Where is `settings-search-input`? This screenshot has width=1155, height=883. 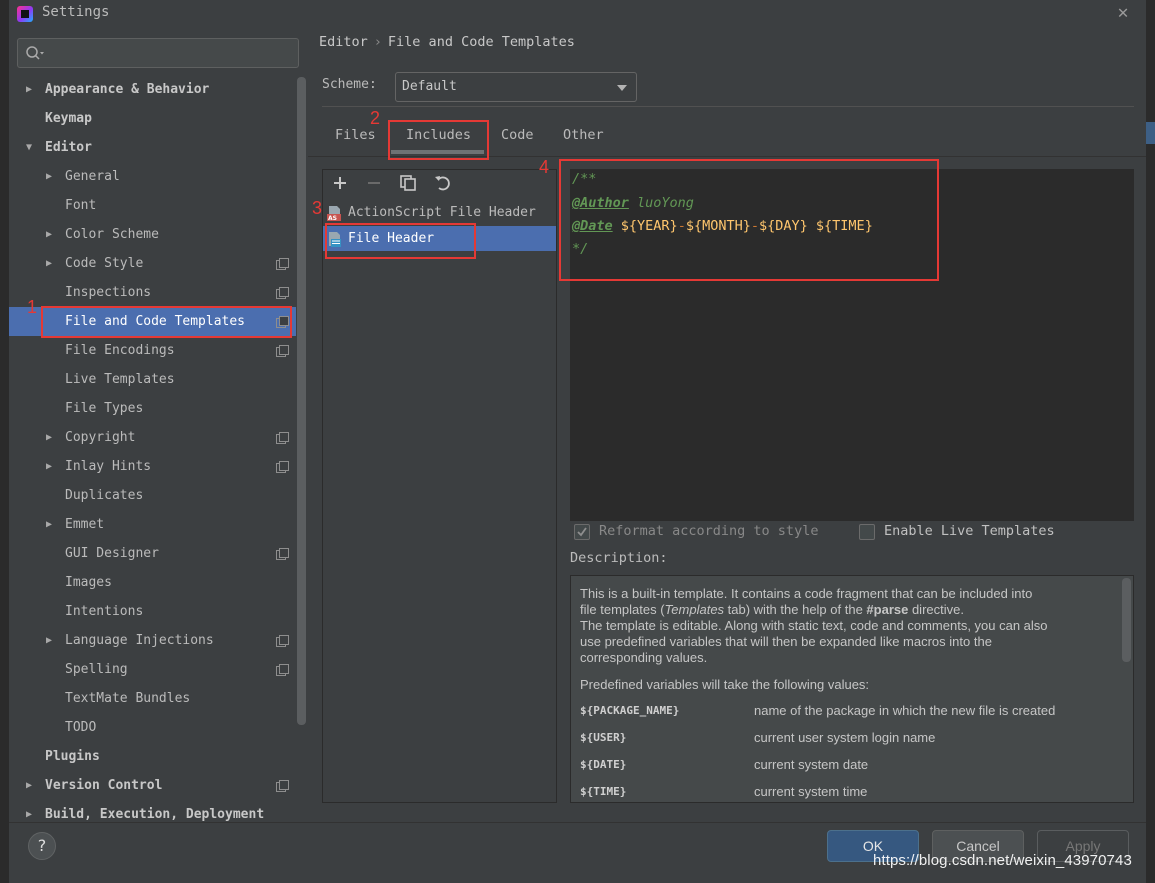 settings-search-input is located at coordinates (158, 53).